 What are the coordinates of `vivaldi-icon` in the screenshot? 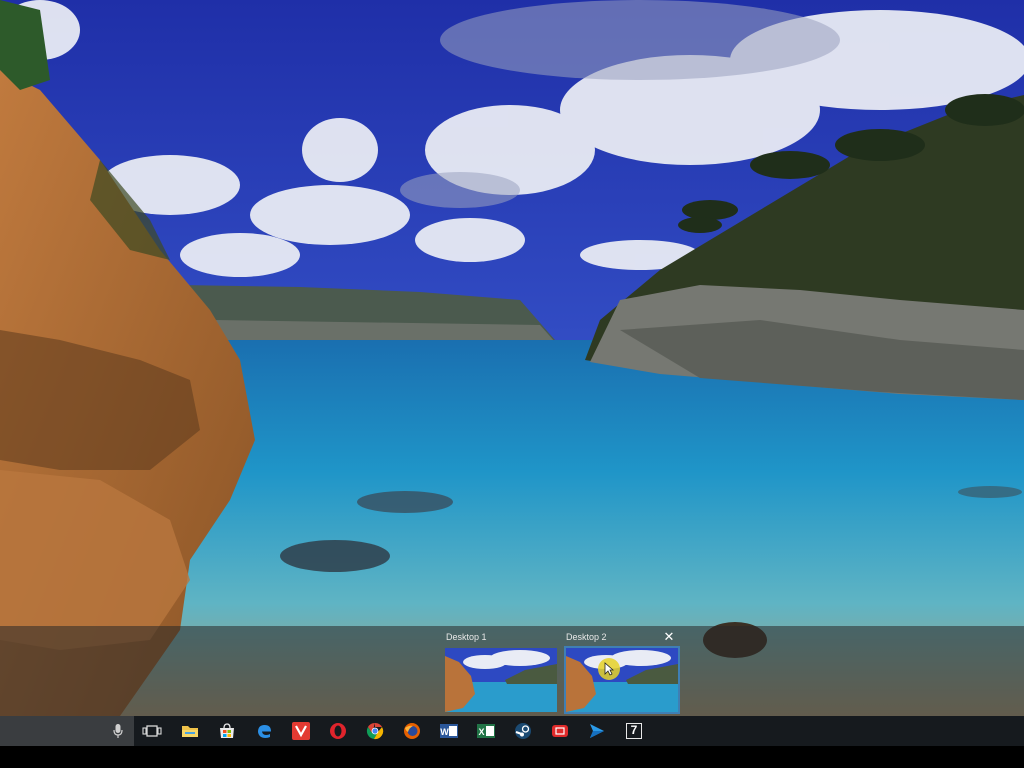 It's located at (301, 731).